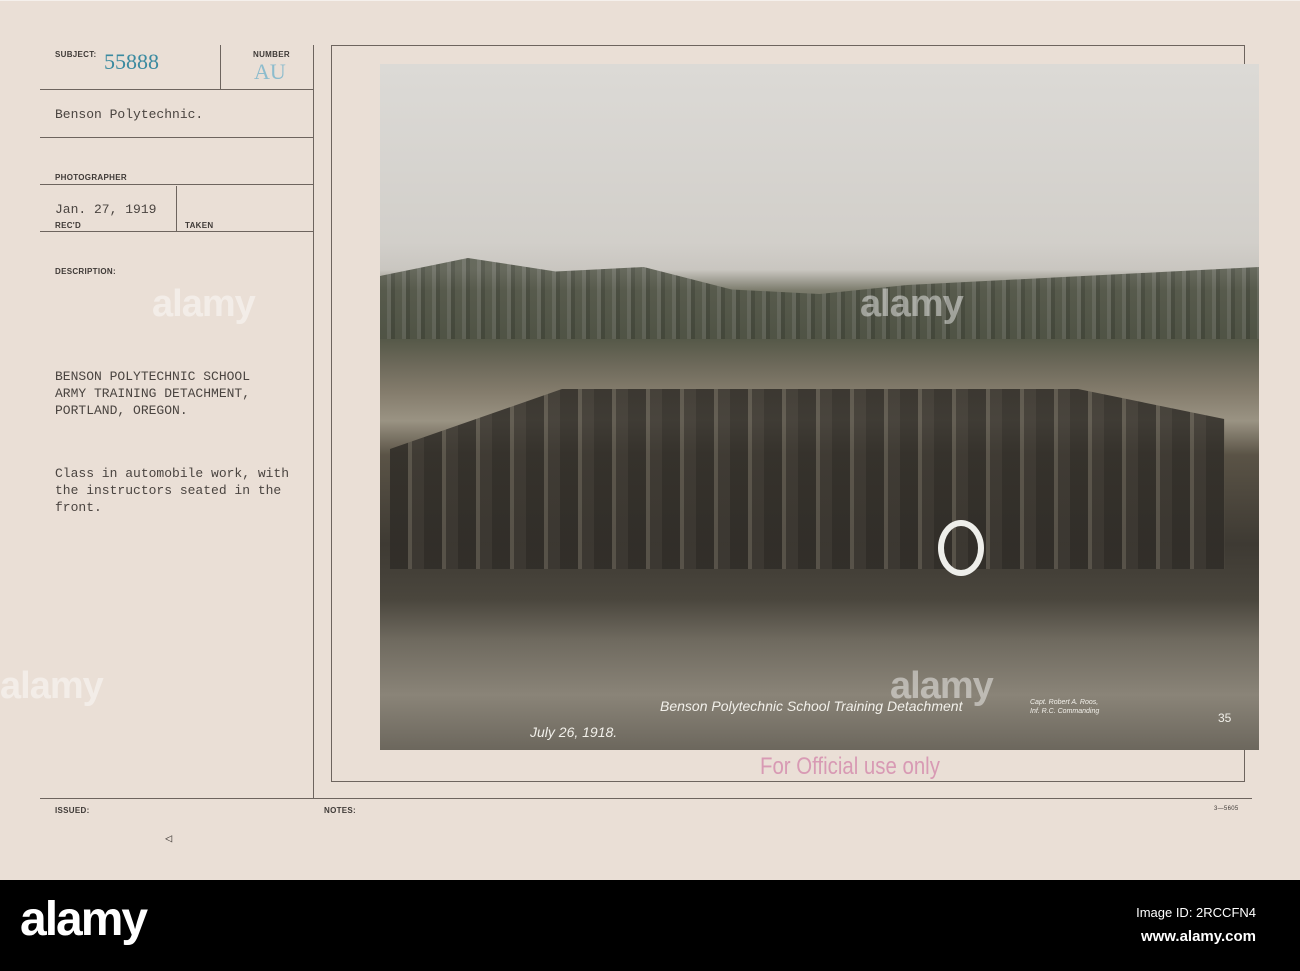  Describe the element at coordinates (169, 839) in the screenshot. I see `triangle-mark: ◁` at that location.